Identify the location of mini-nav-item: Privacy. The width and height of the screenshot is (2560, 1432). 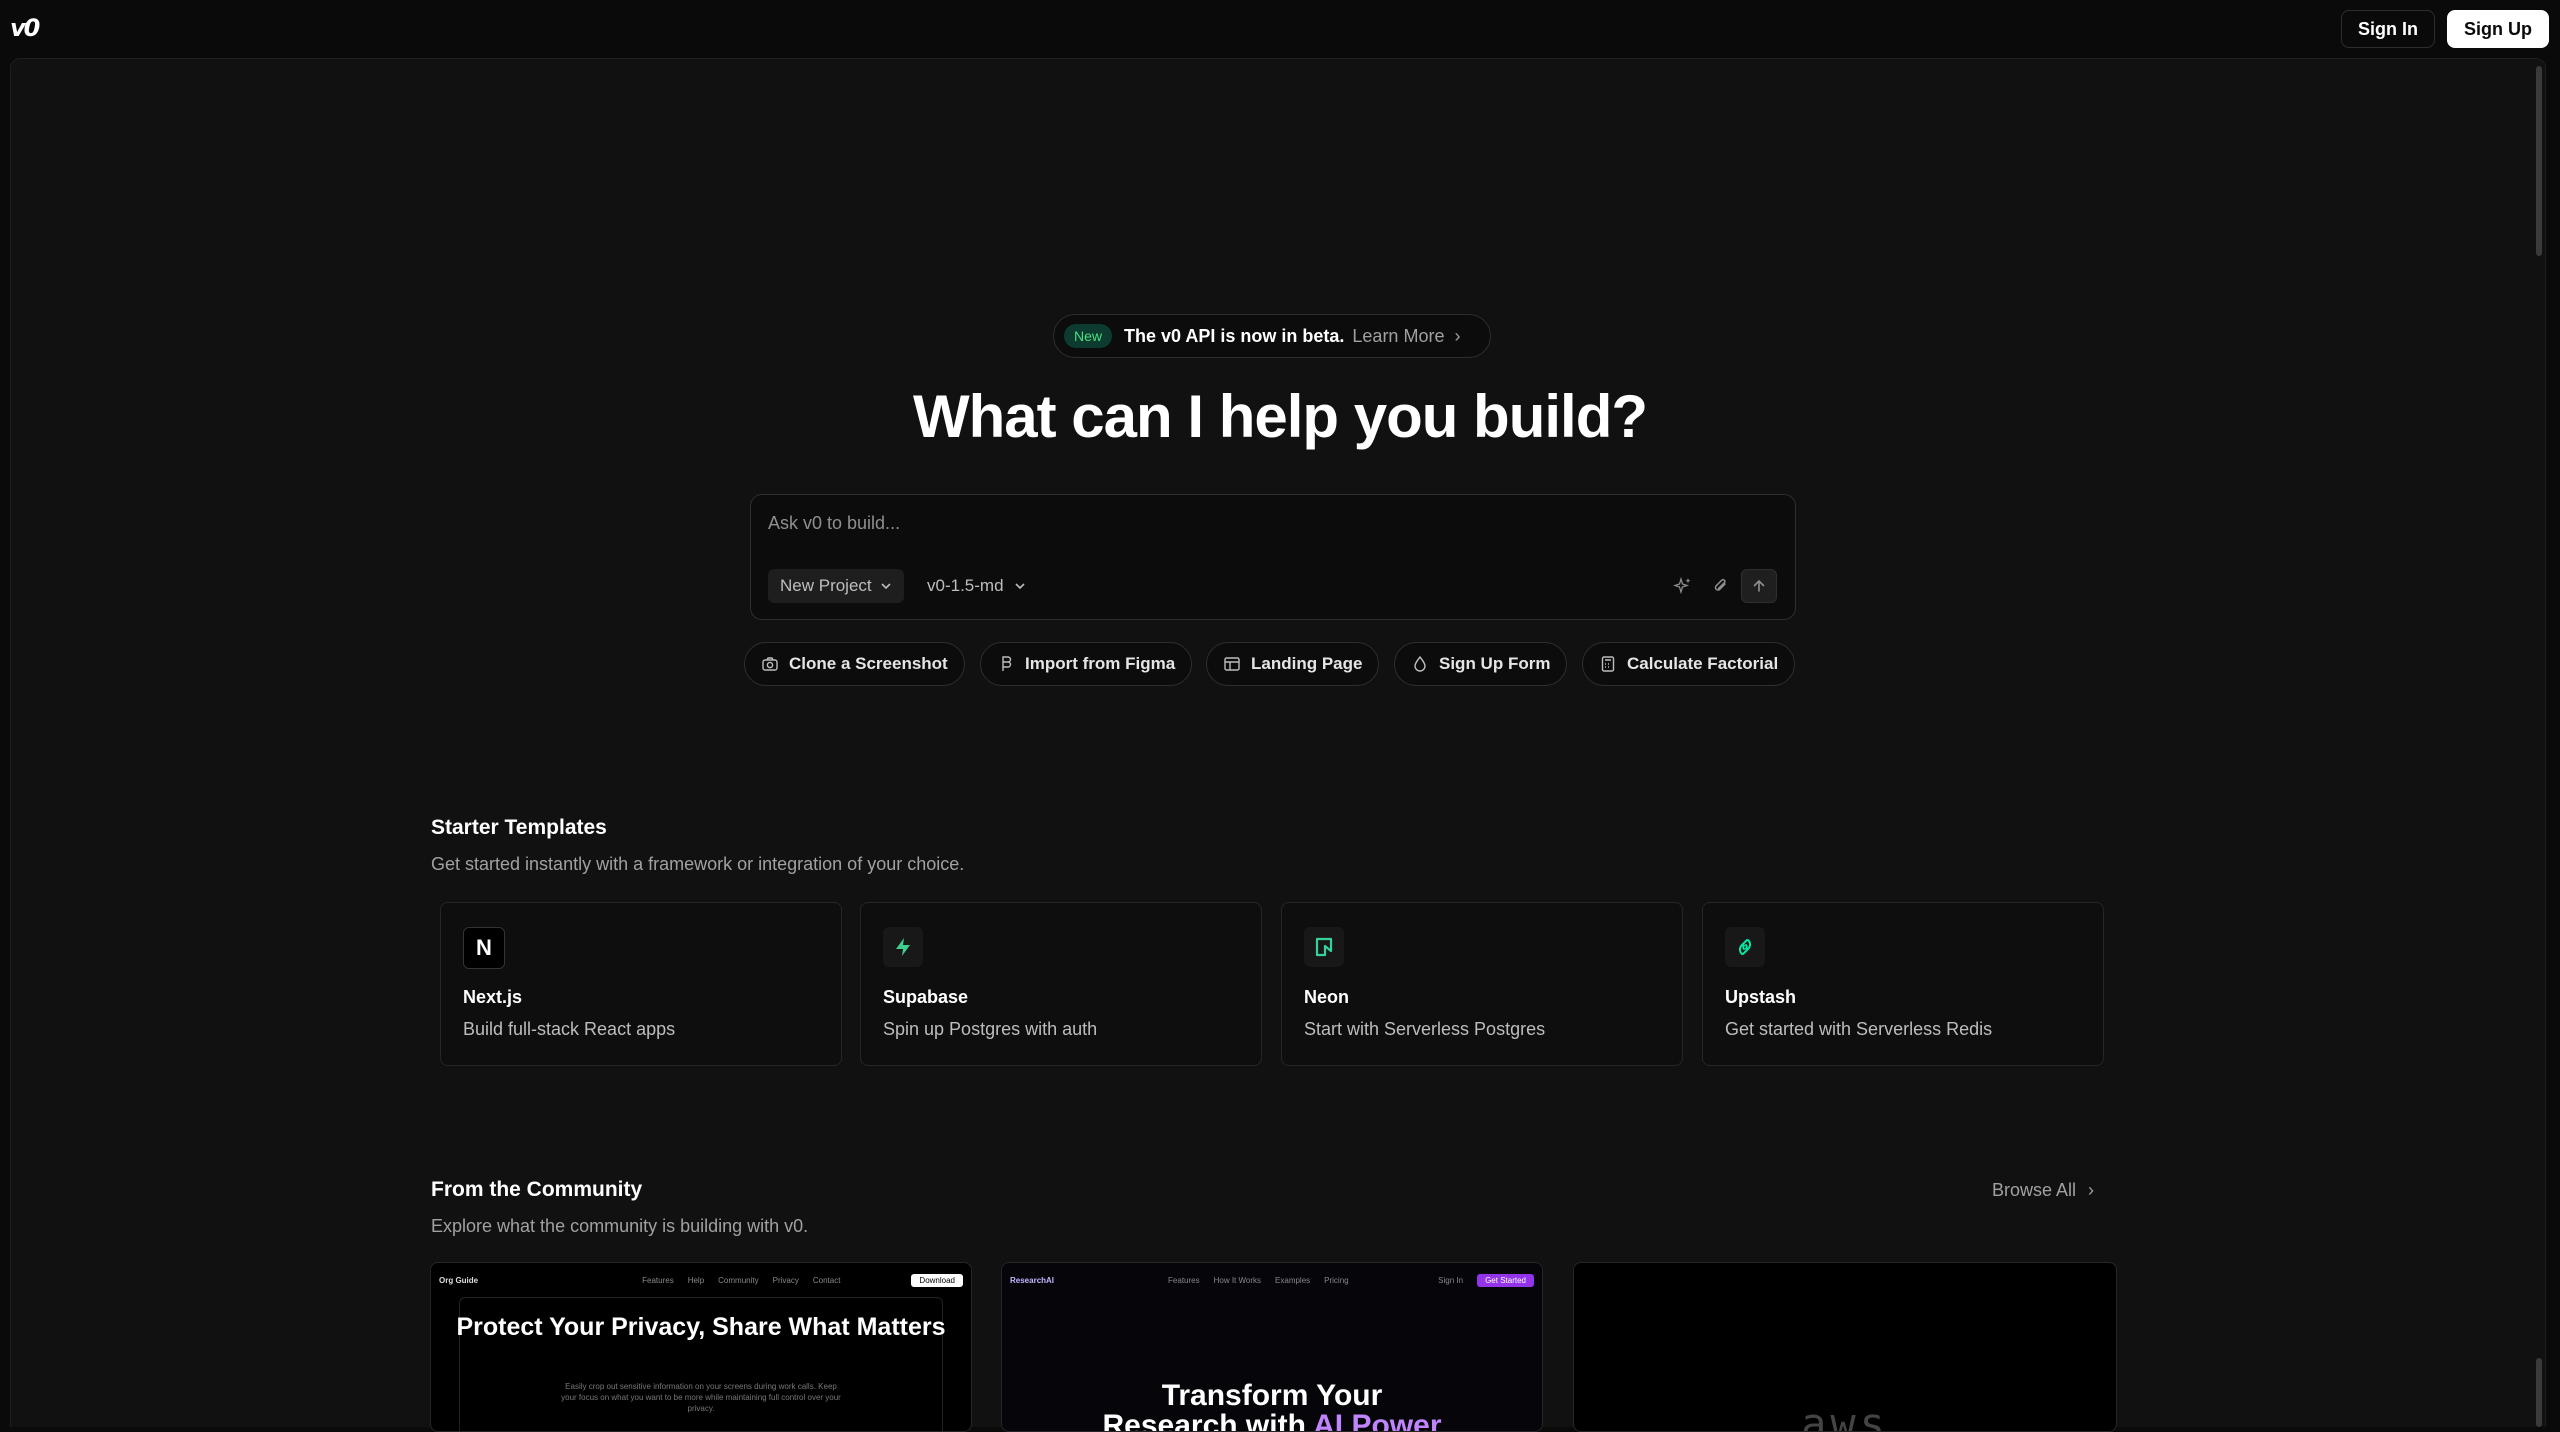
(785, 1280).